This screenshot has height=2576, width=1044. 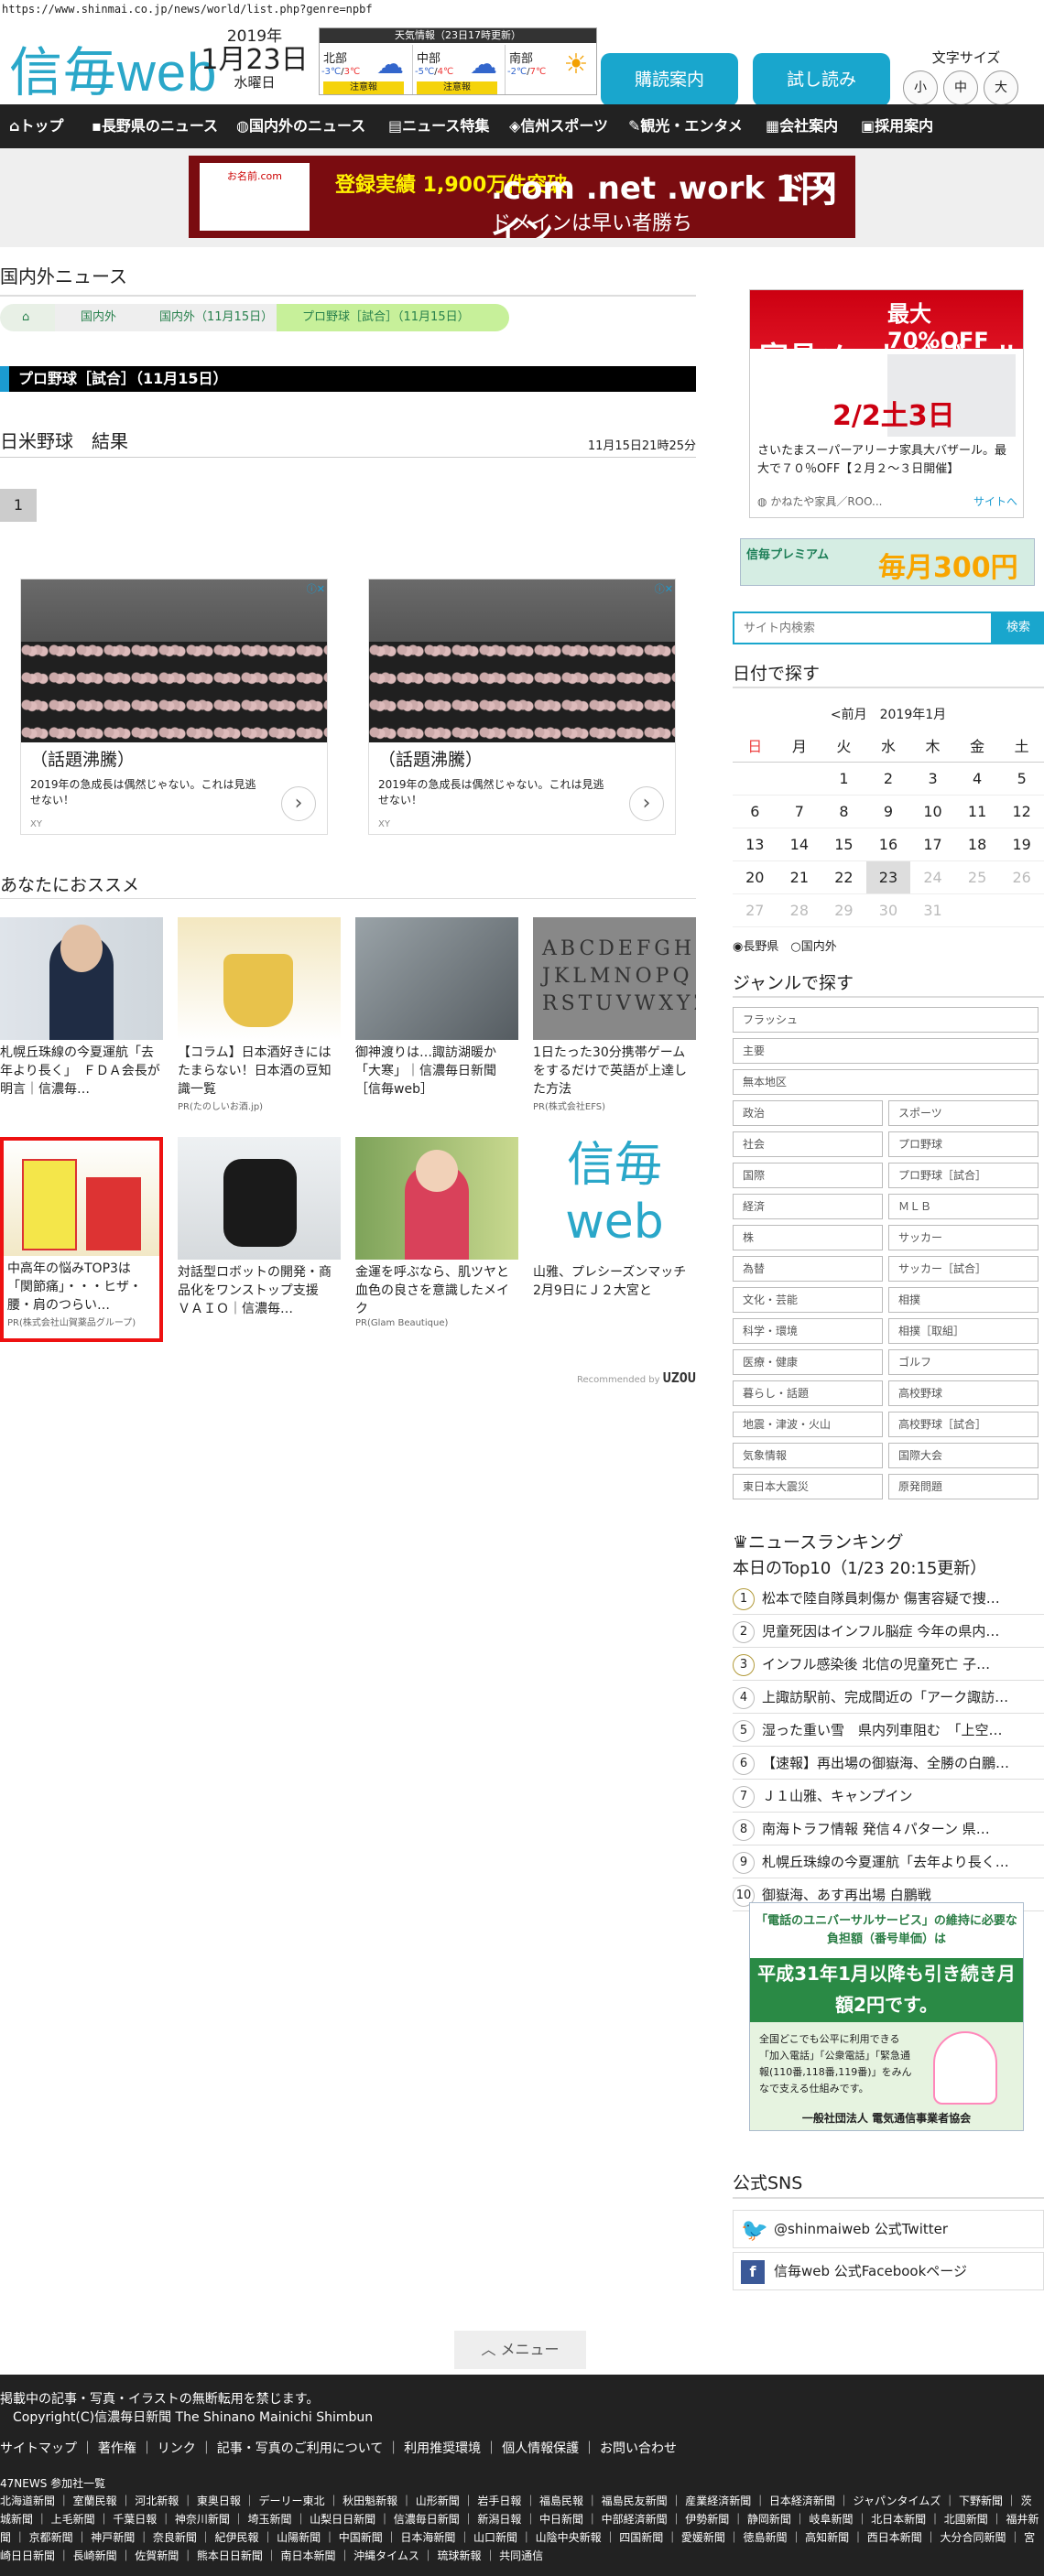 What do you see at coordinates (155, 126) in the screenshot?
I see `nav-nagano: ▪長野県のニュース` at bounding box center [155, 126].